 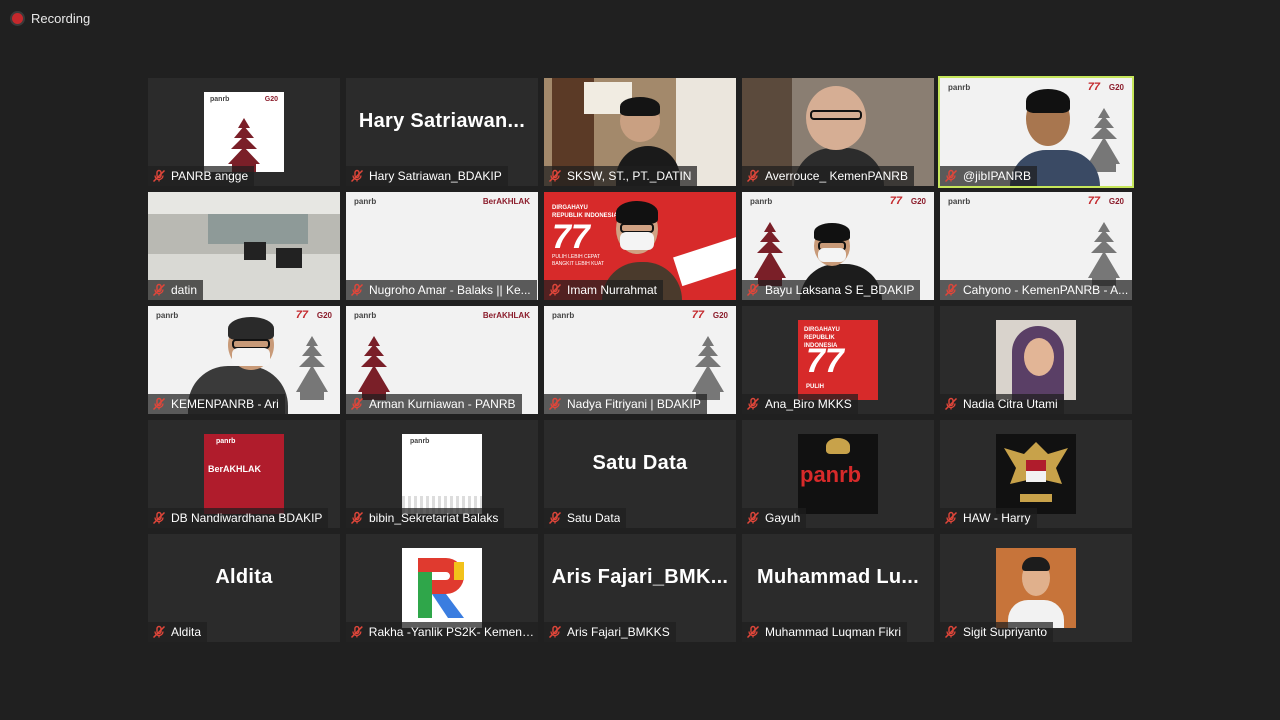 What do you see at coordinates (184, 290) in the screenshot?
I see `participant-name: datin` at bounding box center [184, 290].